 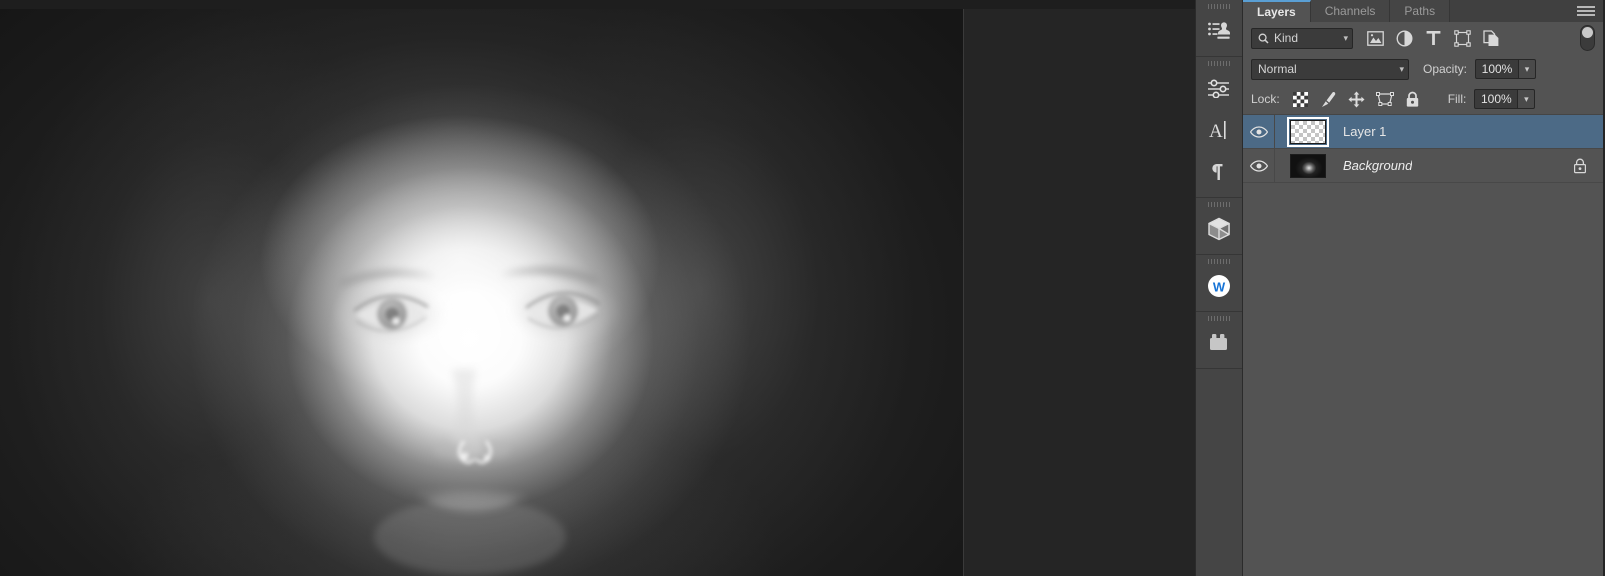 What do you see at coordinates (1329, 99) in the screenshot?
I see `lock-image-pixels-icon` at bounding box center [1329, 99].